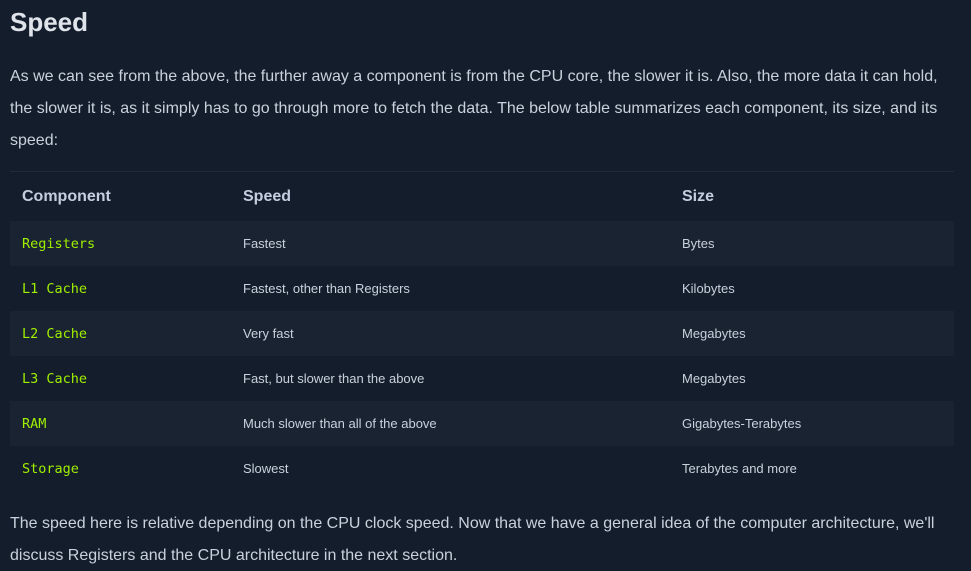  Describe the element at coordinates (482, 196) in the screenshot. I see `table-header-row: Component Speed Size` at that location.